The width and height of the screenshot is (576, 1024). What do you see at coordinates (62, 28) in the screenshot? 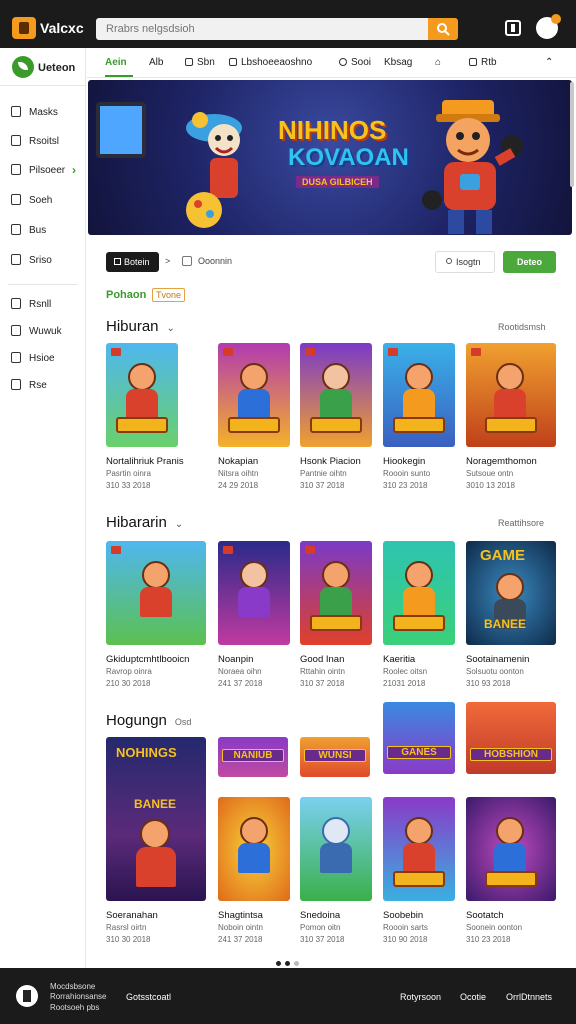
I see `app-title: Valcxc` at bounding box center [62, 28].